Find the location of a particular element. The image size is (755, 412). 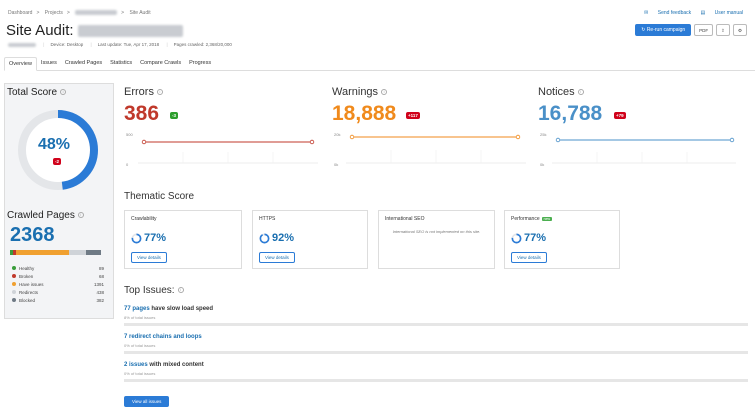

rerun-campaign-button: ↻ Re-run campaign is located at coordinates (663, 30).